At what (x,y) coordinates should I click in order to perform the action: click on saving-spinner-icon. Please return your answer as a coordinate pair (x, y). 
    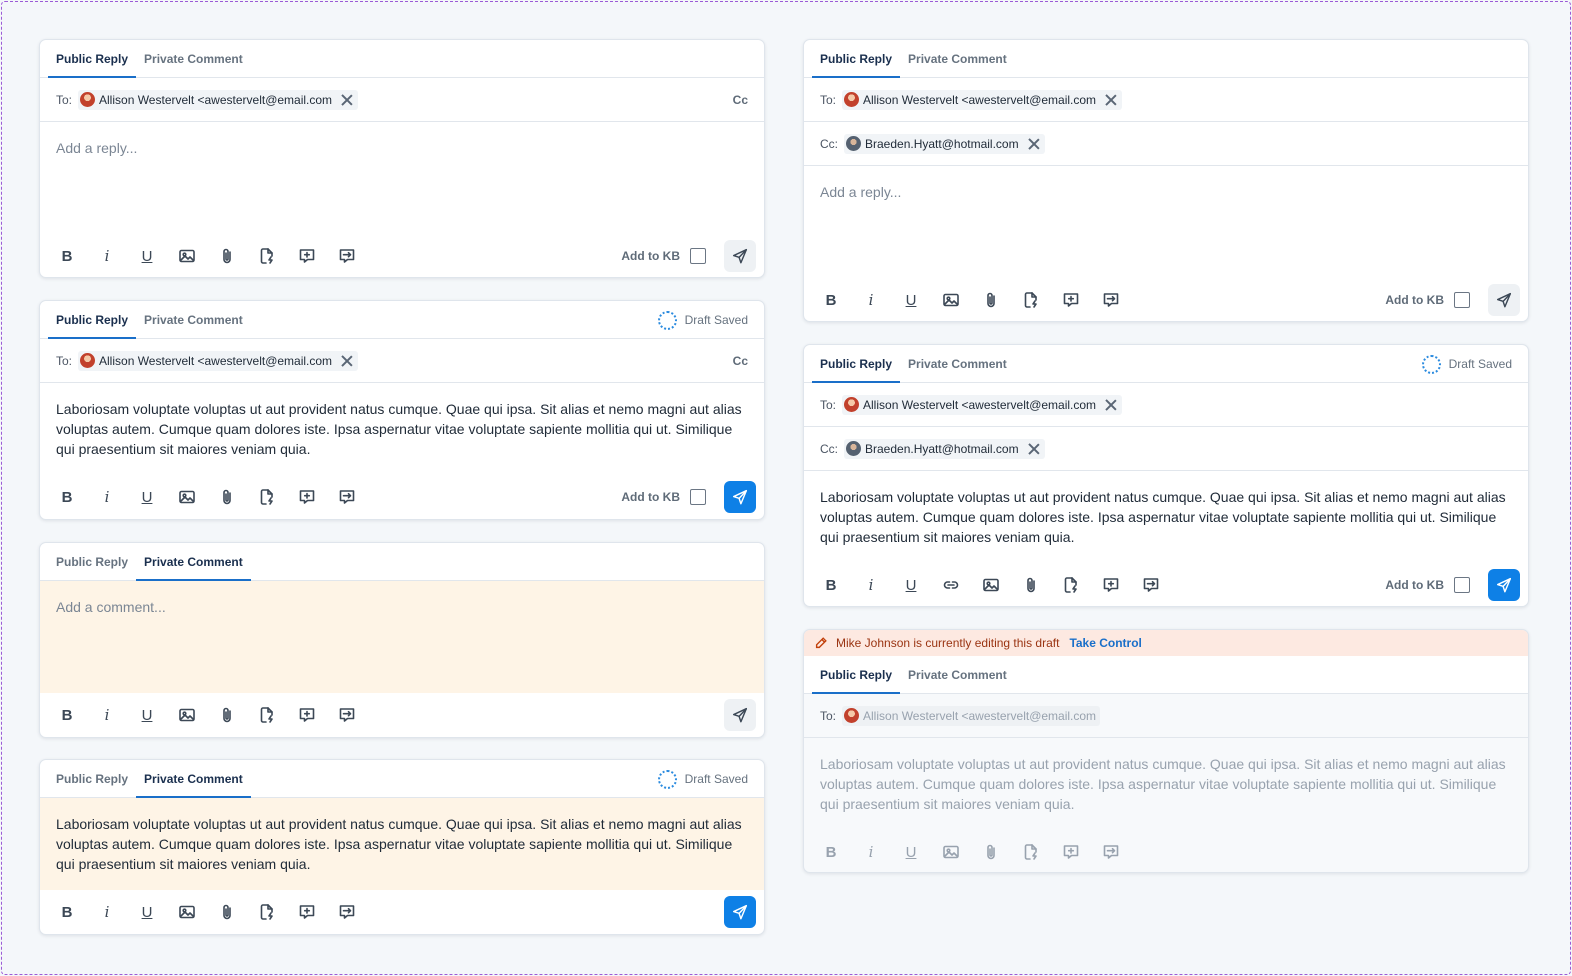
    Looking at the image, I should click on (667, 320).